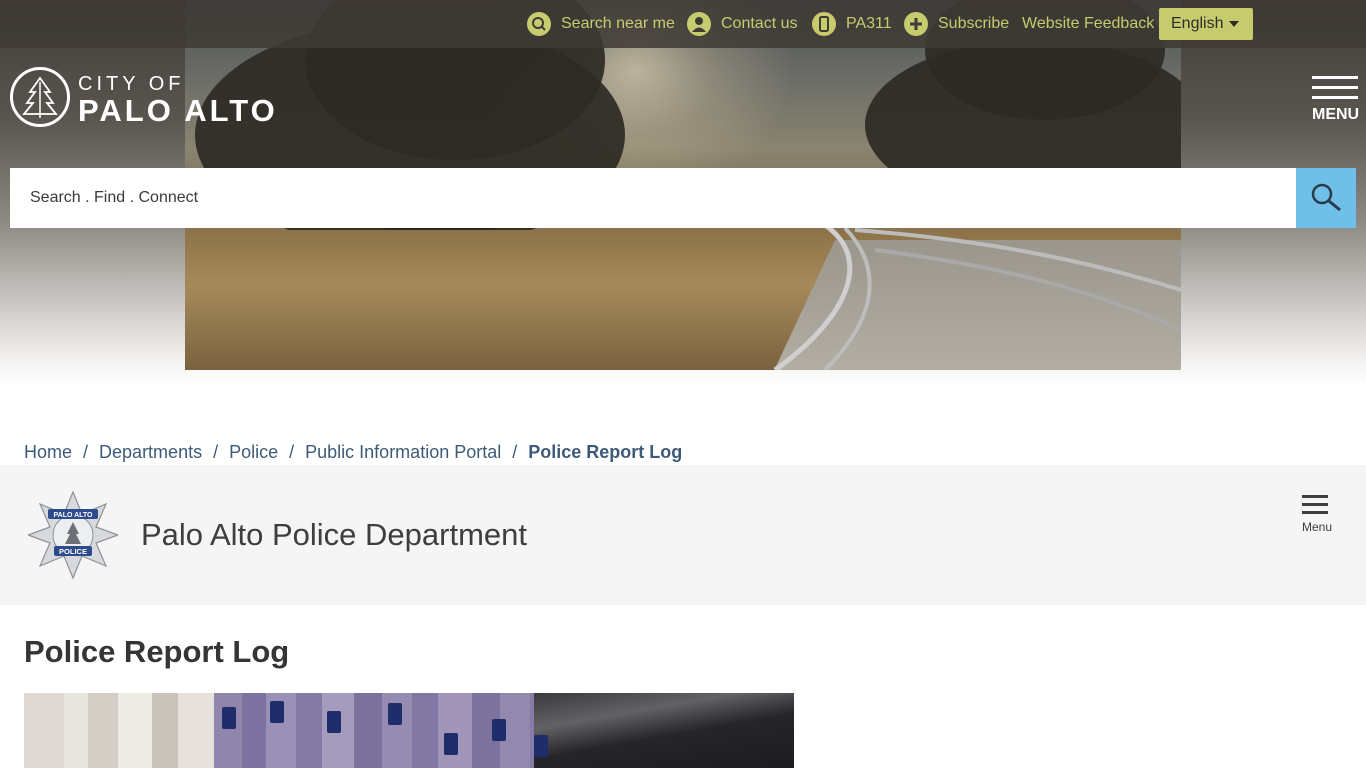 The image size is (1366, 768). Describe the element at coordinates (73, 551) in the screenshot. I see `badge-bottom-text: POLICE` at that location.